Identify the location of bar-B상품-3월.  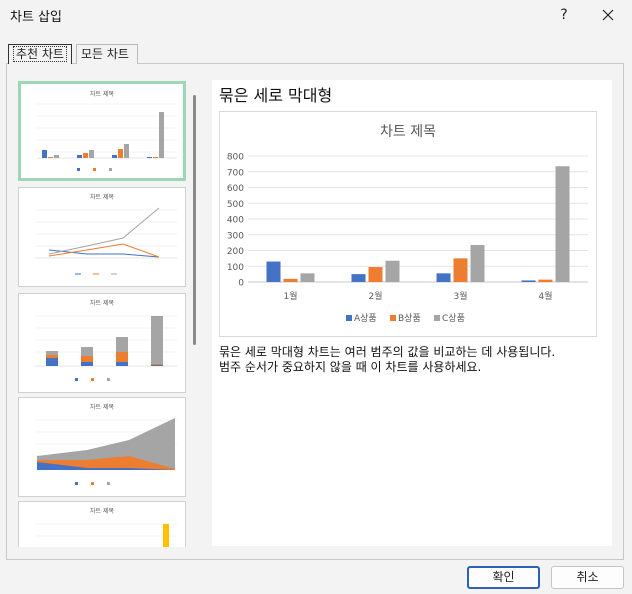
(460, 270).